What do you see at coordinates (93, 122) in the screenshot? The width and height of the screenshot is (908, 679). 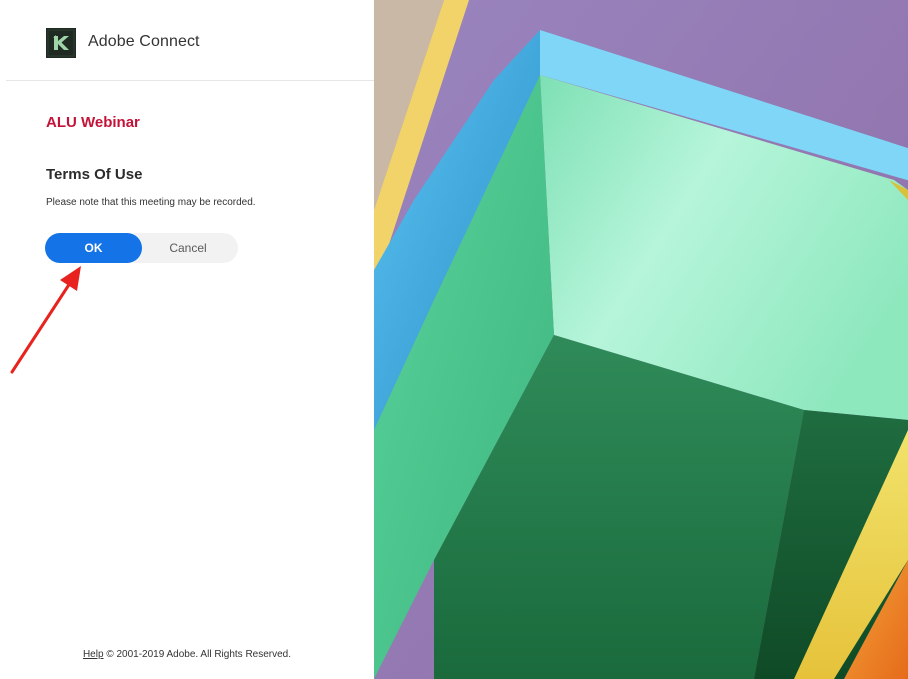 I see `meeting-name: ALU Webinar` at bounding box center [93, 122].